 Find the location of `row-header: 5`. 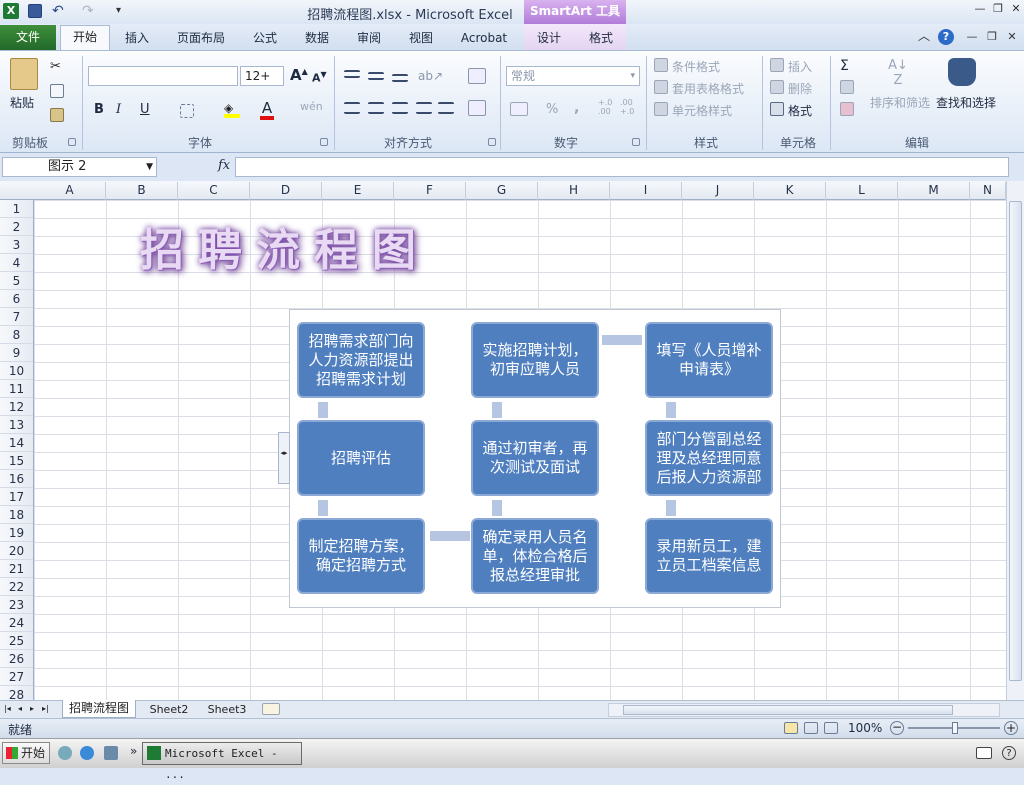

row-header: 5 is located at coordinates (16, 281).